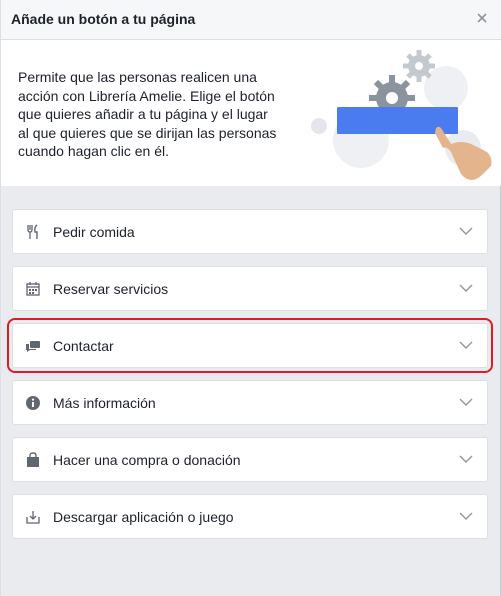 The image size is (501, 596). What do you see at coordinates (103, 19) in the screenshot?
I see `dialog-title: Añade un botón a tu página` at bounding box center [103, 19].